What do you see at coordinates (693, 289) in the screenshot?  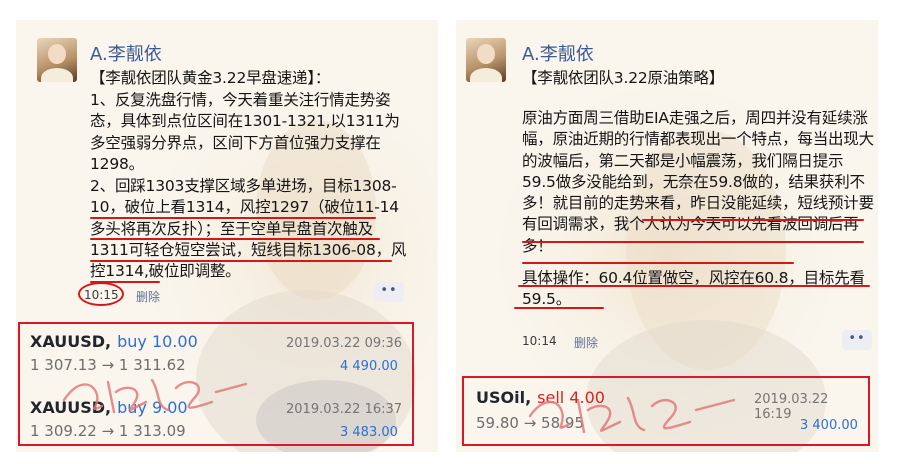 I see `message-paragraph-2: 具体操作：60.4位置做空，风控在60.8，目标先看59.5。` at bounding box center [693, 289].